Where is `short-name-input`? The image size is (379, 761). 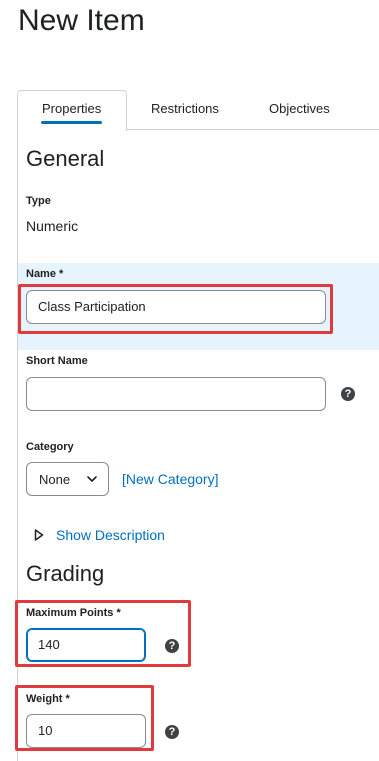
short-name-input is located at coordinates (176, 394).